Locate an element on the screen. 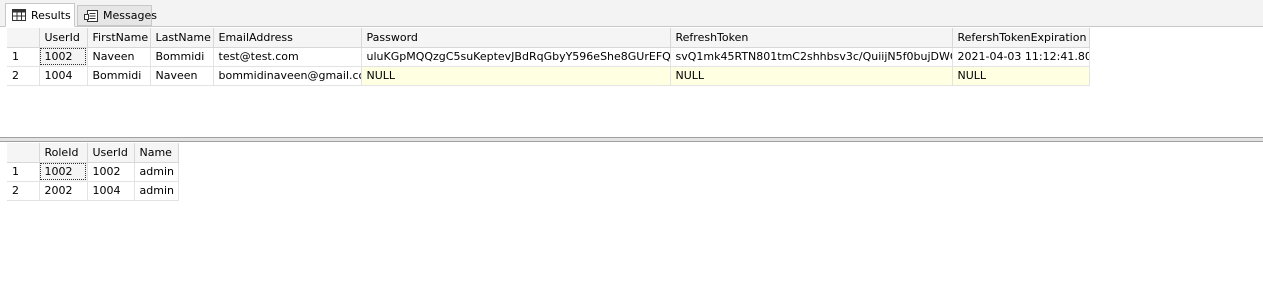 The width and height of the screenshot is (1263, 299). tab-results: Results is located at coordinates (40, 15).